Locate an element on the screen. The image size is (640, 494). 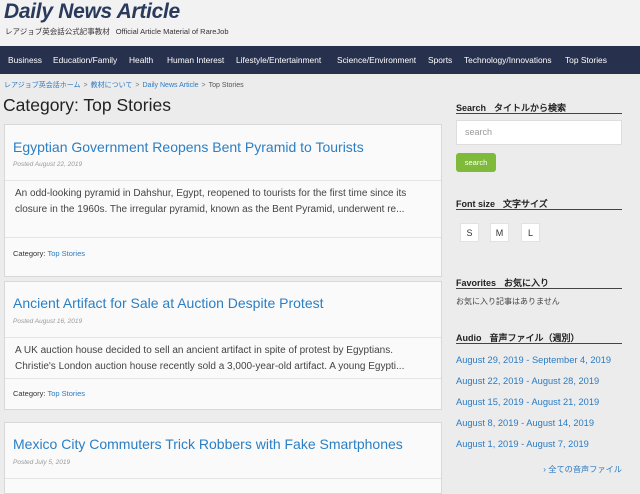
favorites-heading-jp: お気に入り is located at coordinates (527, 283).